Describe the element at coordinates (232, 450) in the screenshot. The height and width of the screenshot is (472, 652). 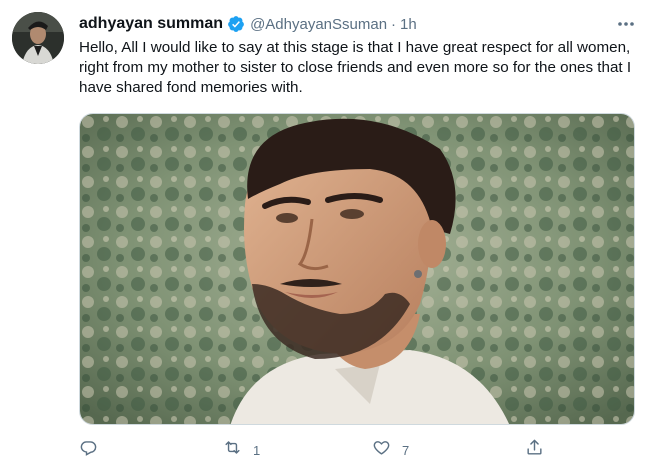
I see `retweet-icon` at that location.